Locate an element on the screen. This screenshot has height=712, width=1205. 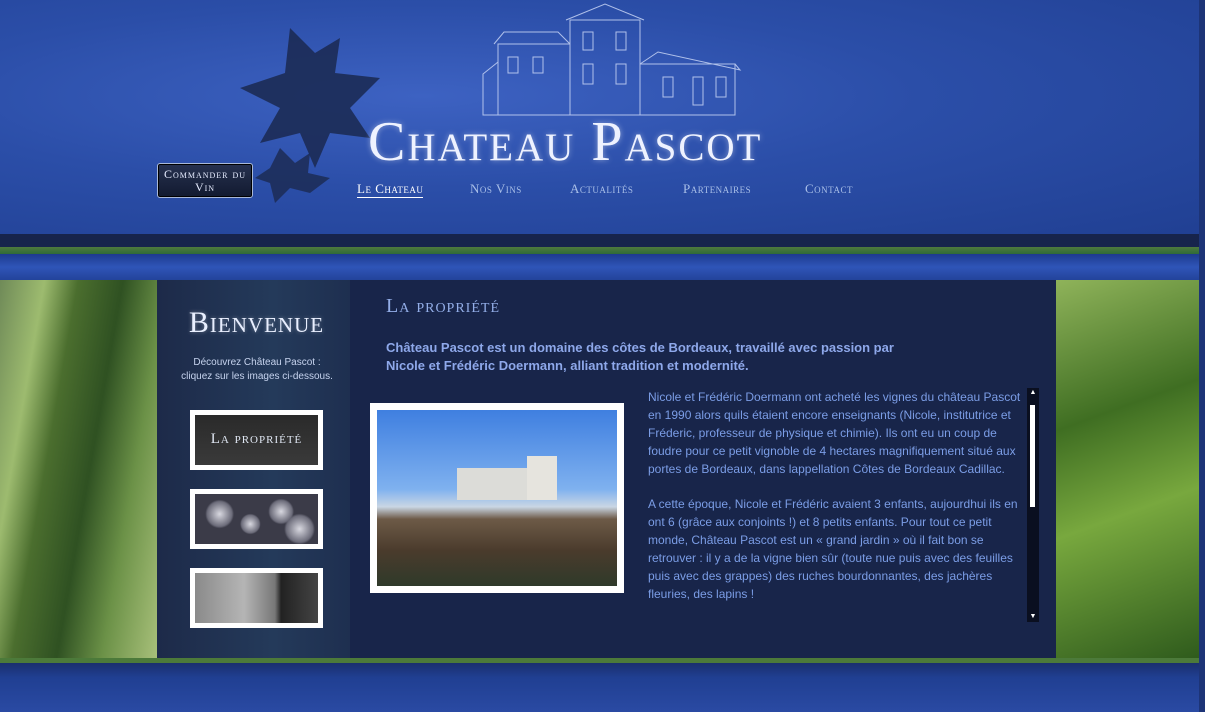
grapes-image is located at coordinates (256, 519).